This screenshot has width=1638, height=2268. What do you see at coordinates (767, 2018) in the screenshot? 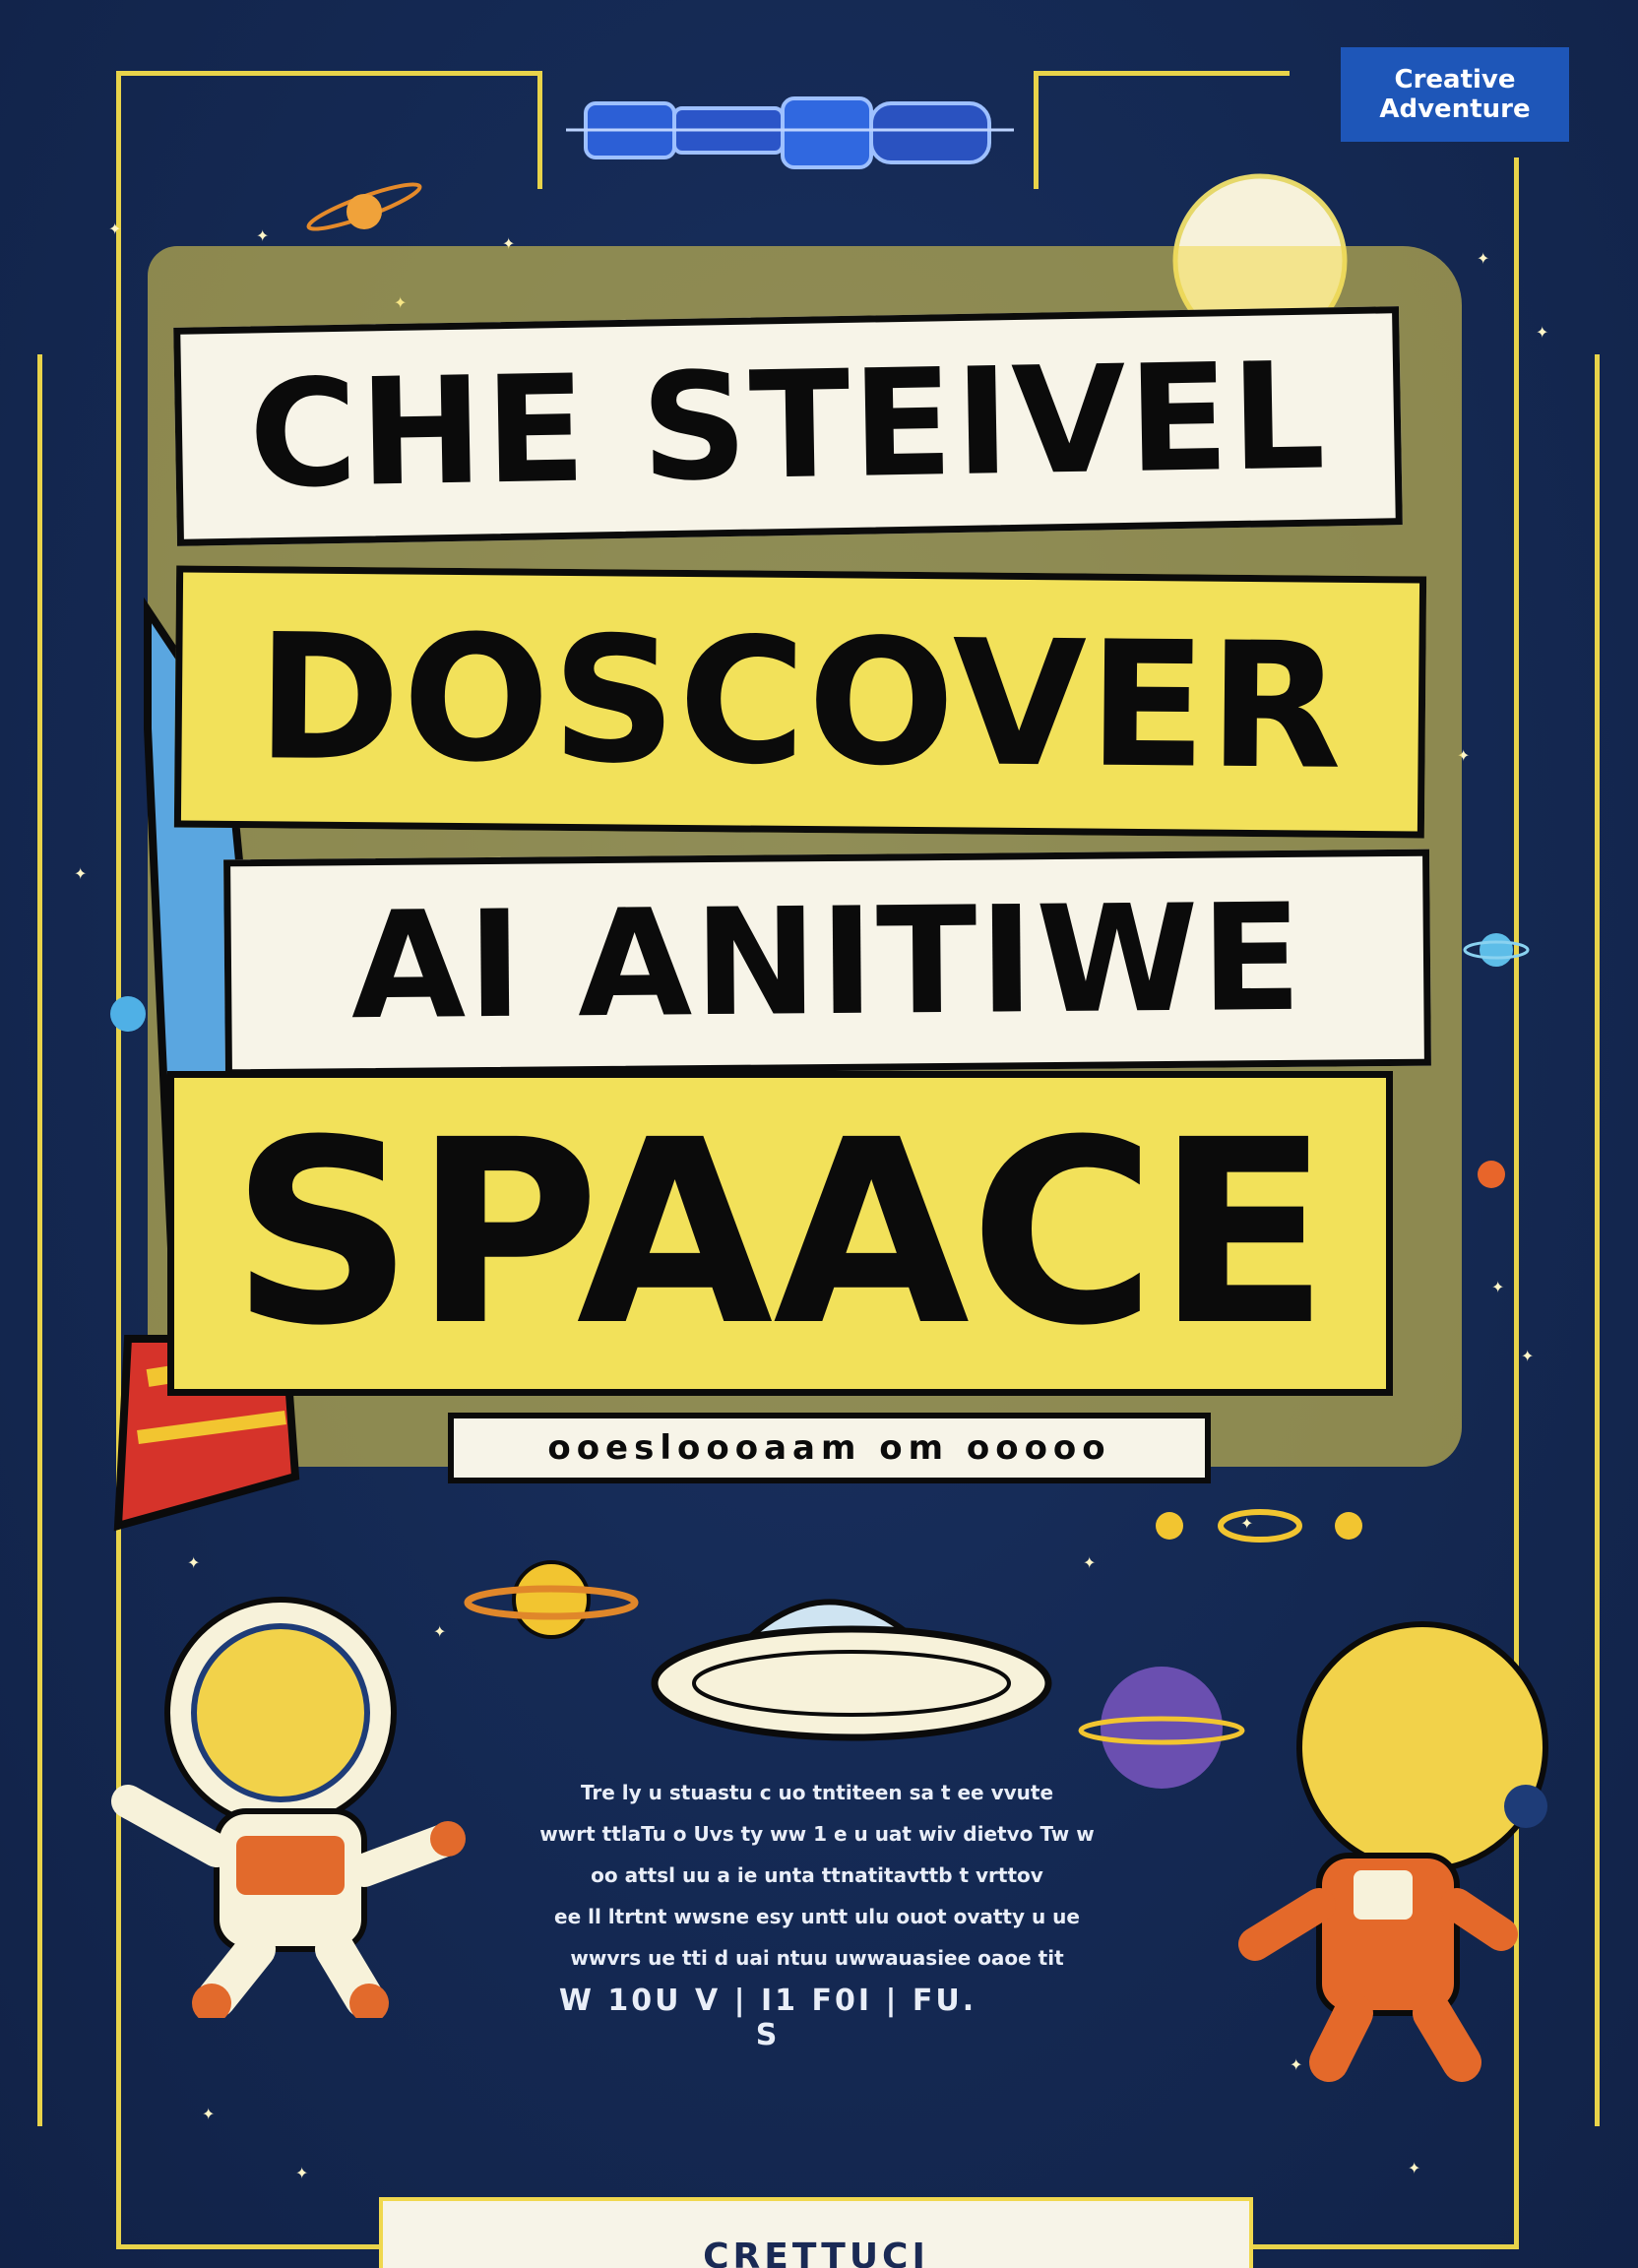
I see `credits-line: W 10U V | I1 F0I | FU. S` at bounding box center [767, 2018].